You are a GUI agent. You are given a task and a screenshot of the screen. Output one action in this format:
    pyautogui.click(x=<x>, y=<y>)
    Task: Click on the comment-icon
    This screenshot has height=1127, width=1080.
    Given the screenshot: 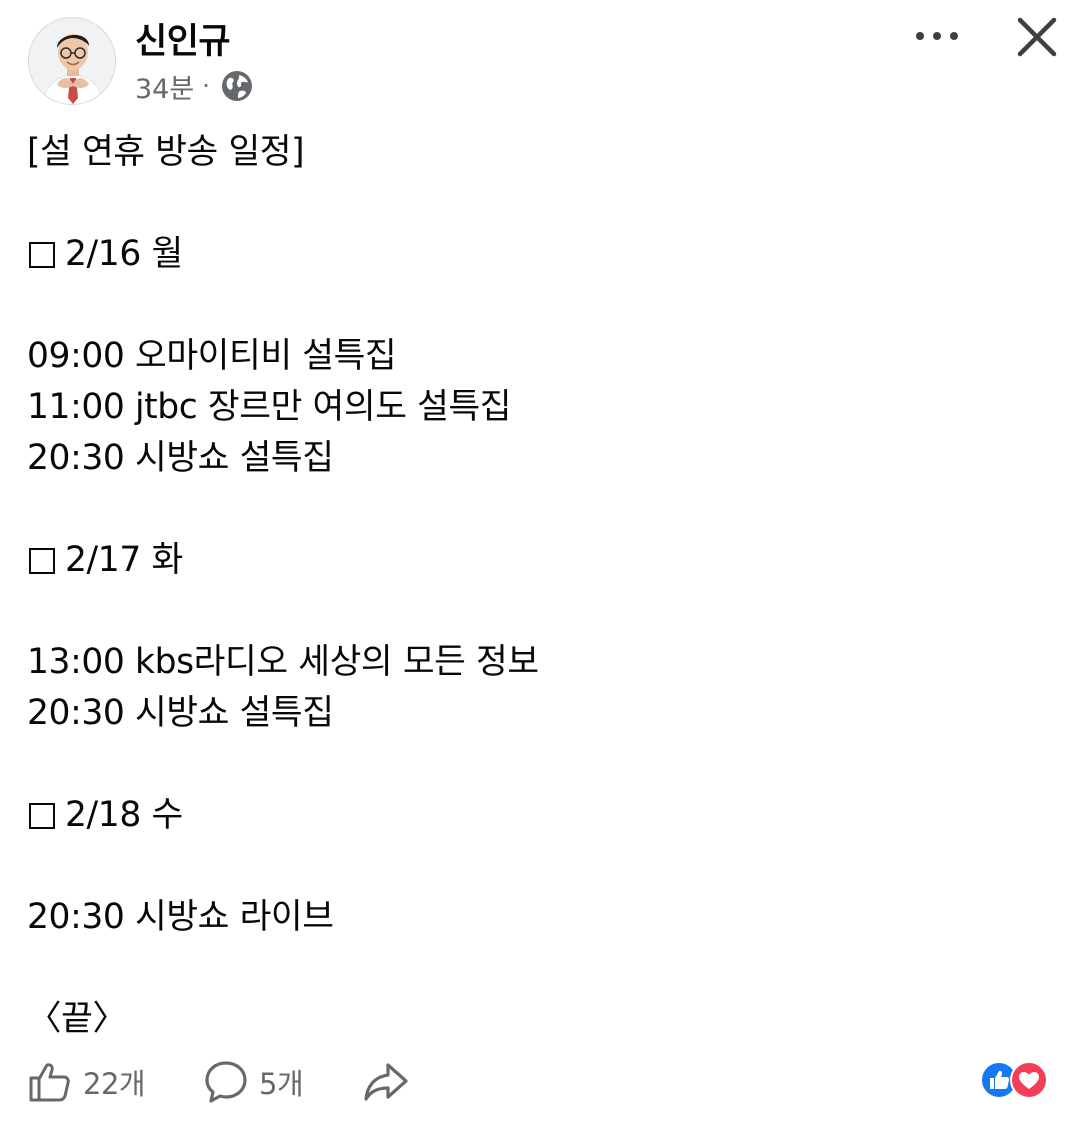 What is the action you would take?
    pyautogui.click(x=226, y=1082)
    